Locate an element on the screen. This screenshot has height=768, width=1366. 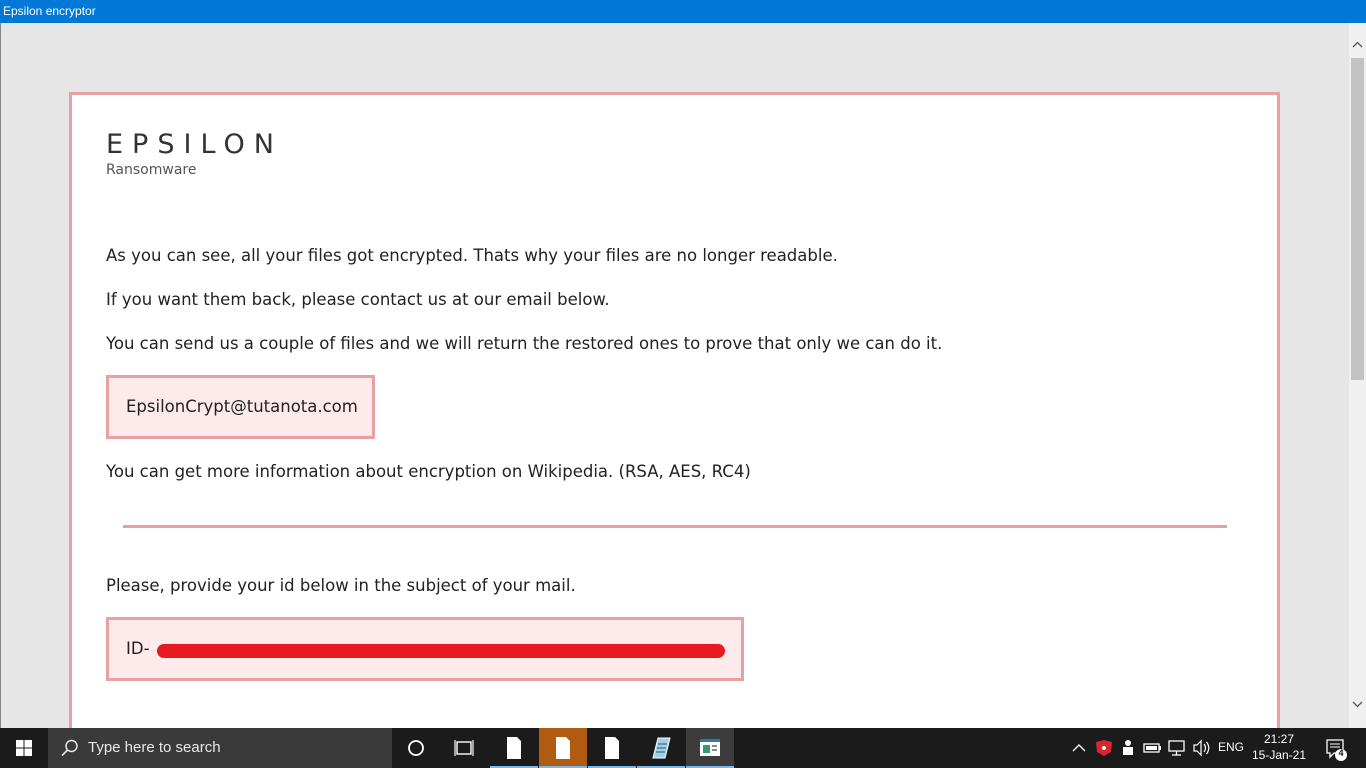
notepad-icon is located at coordinates (661, 748).